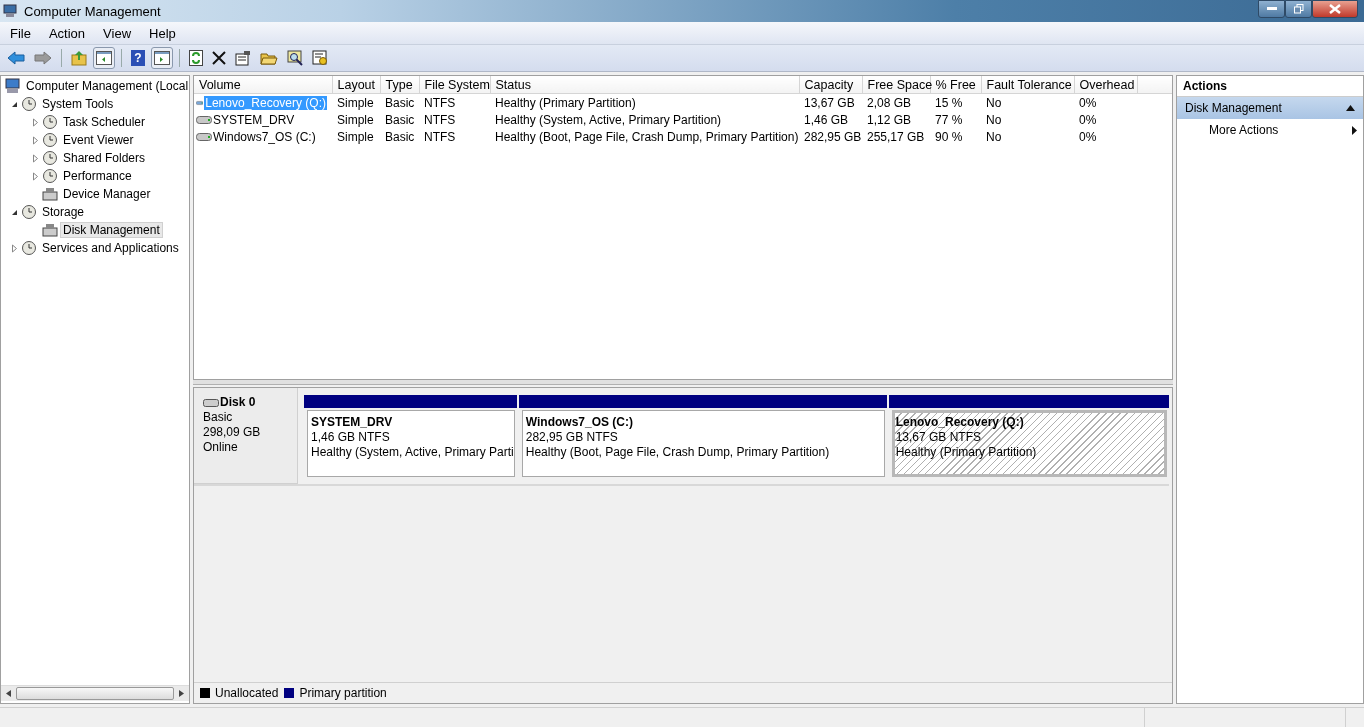  What do you see at coordinates (106, 86) in the screenshot?
I see `tree-item: Computer Management (Local` at bounding box center [106, 86].